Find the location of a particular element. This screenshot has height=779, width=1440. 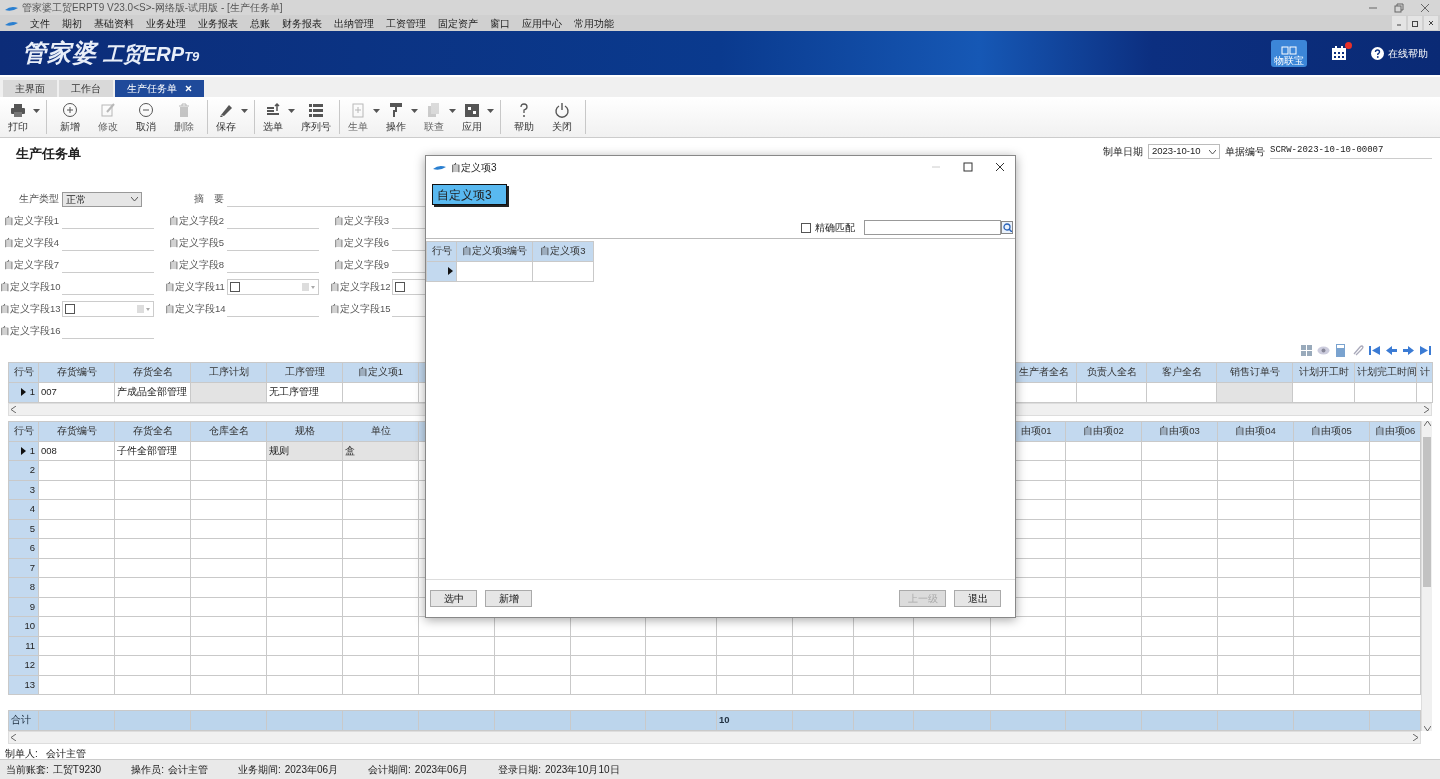

column-header: 自定义项1 is located at coordinates (380, 372).